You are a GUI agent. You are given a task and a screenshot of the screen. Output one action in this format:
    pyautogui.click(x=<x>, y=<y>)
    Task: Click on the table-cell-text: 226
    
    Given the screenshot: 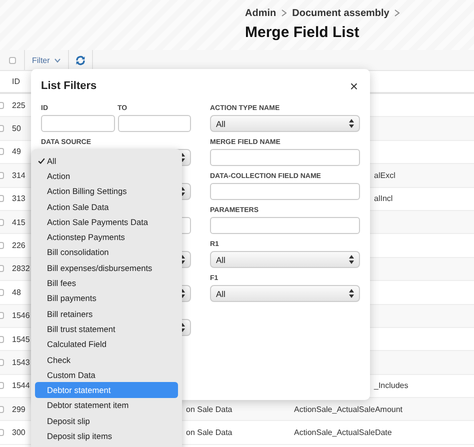 What is the action you would take?
    pyautogui.click(x=19, y=245)
    